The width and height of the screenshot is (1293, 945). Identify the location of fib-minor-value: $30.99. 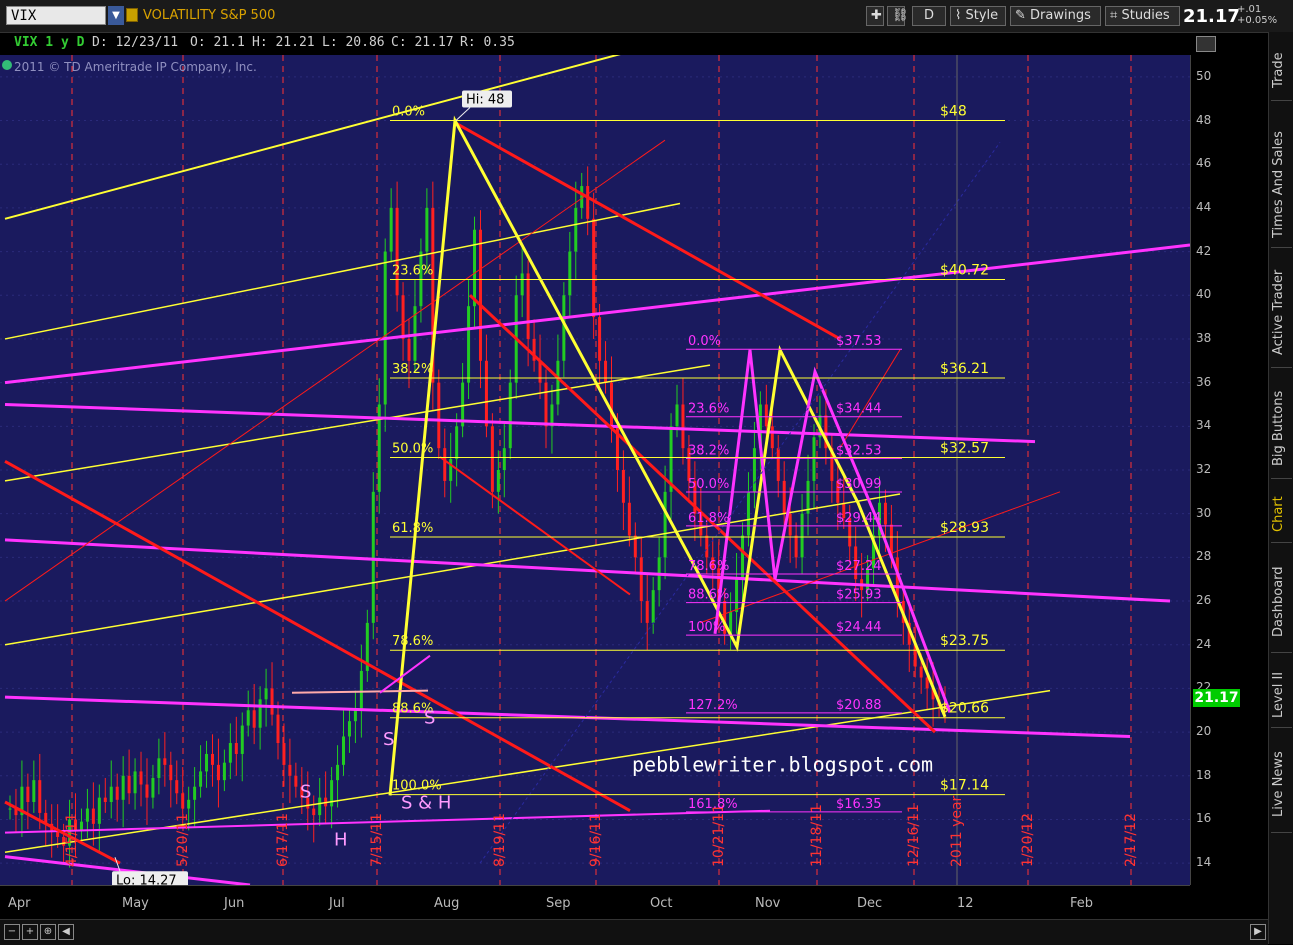
(859, 484).